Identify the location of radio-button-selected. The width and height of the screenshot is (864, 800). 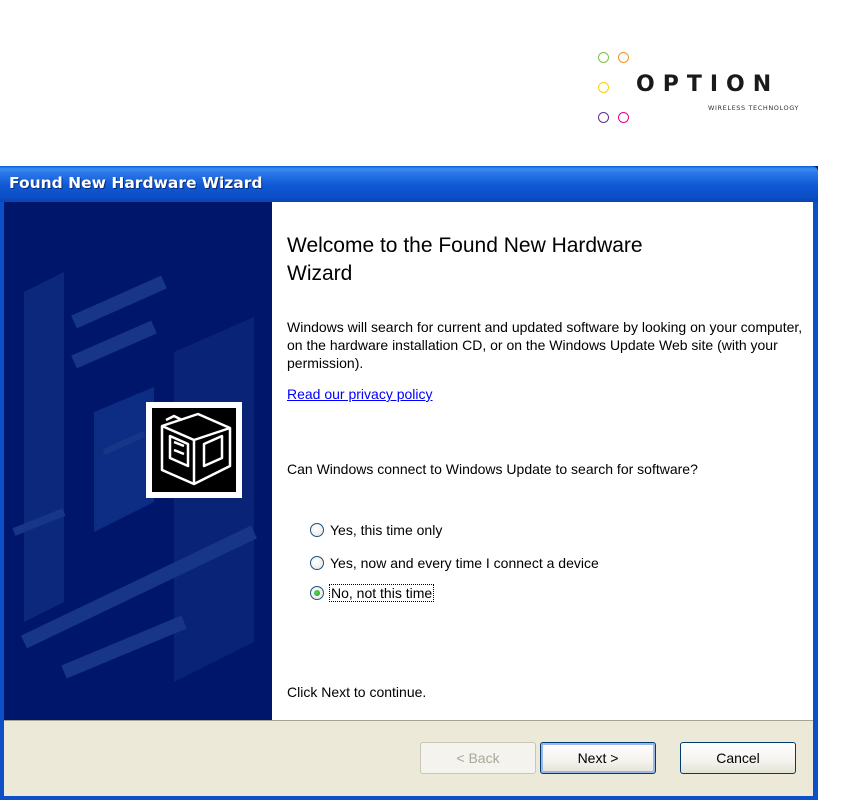
(317, 593).